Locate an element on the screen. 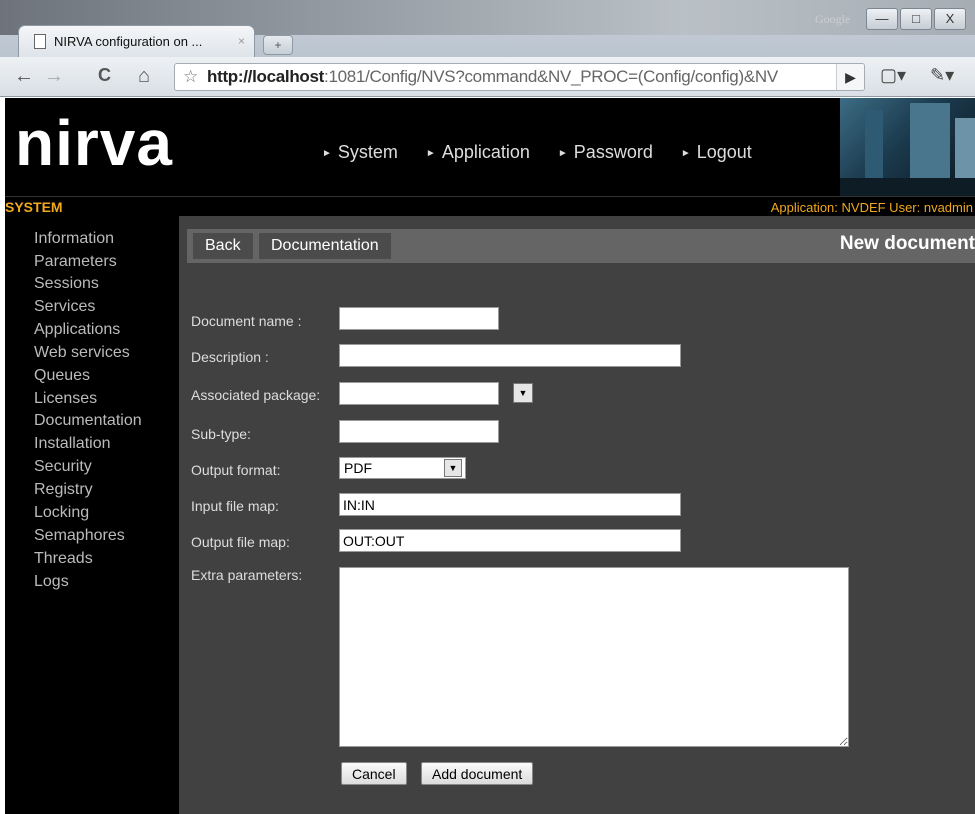 The height and width of the screenshot is (814, 975). nav-system: ► System is located at coordinates (360, 152).